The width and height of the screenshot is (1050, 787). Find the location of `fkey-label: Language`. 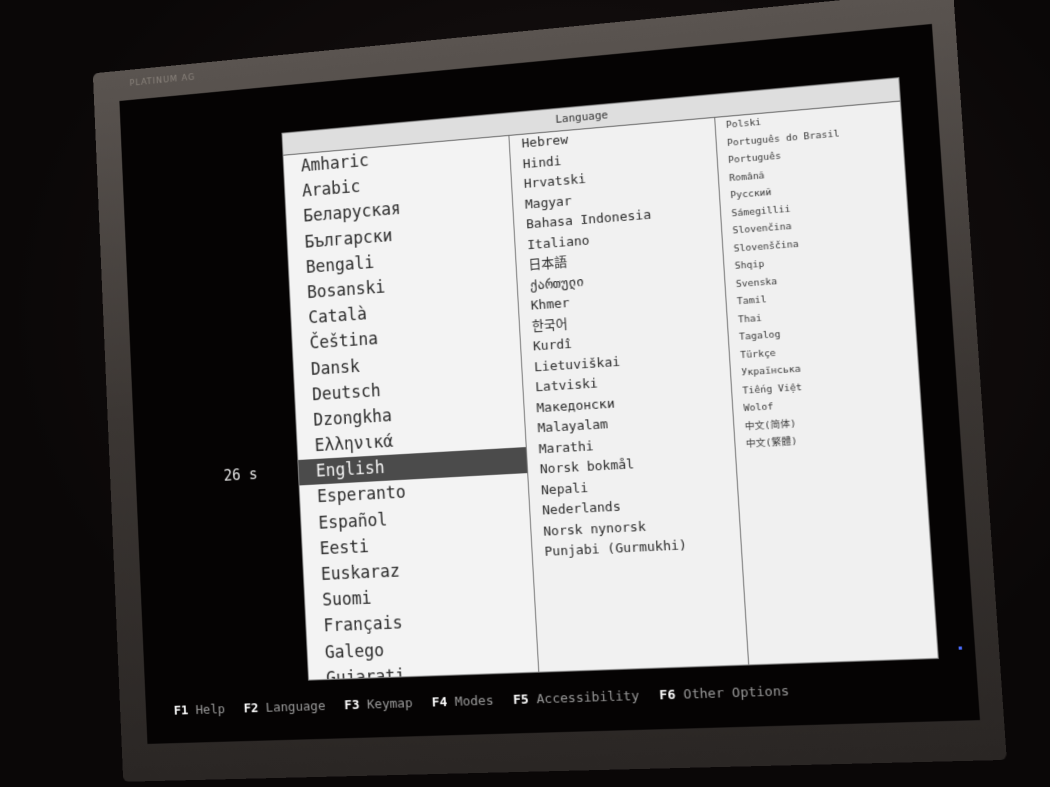

fkey-label: Language is located at coordinates (295, 707).